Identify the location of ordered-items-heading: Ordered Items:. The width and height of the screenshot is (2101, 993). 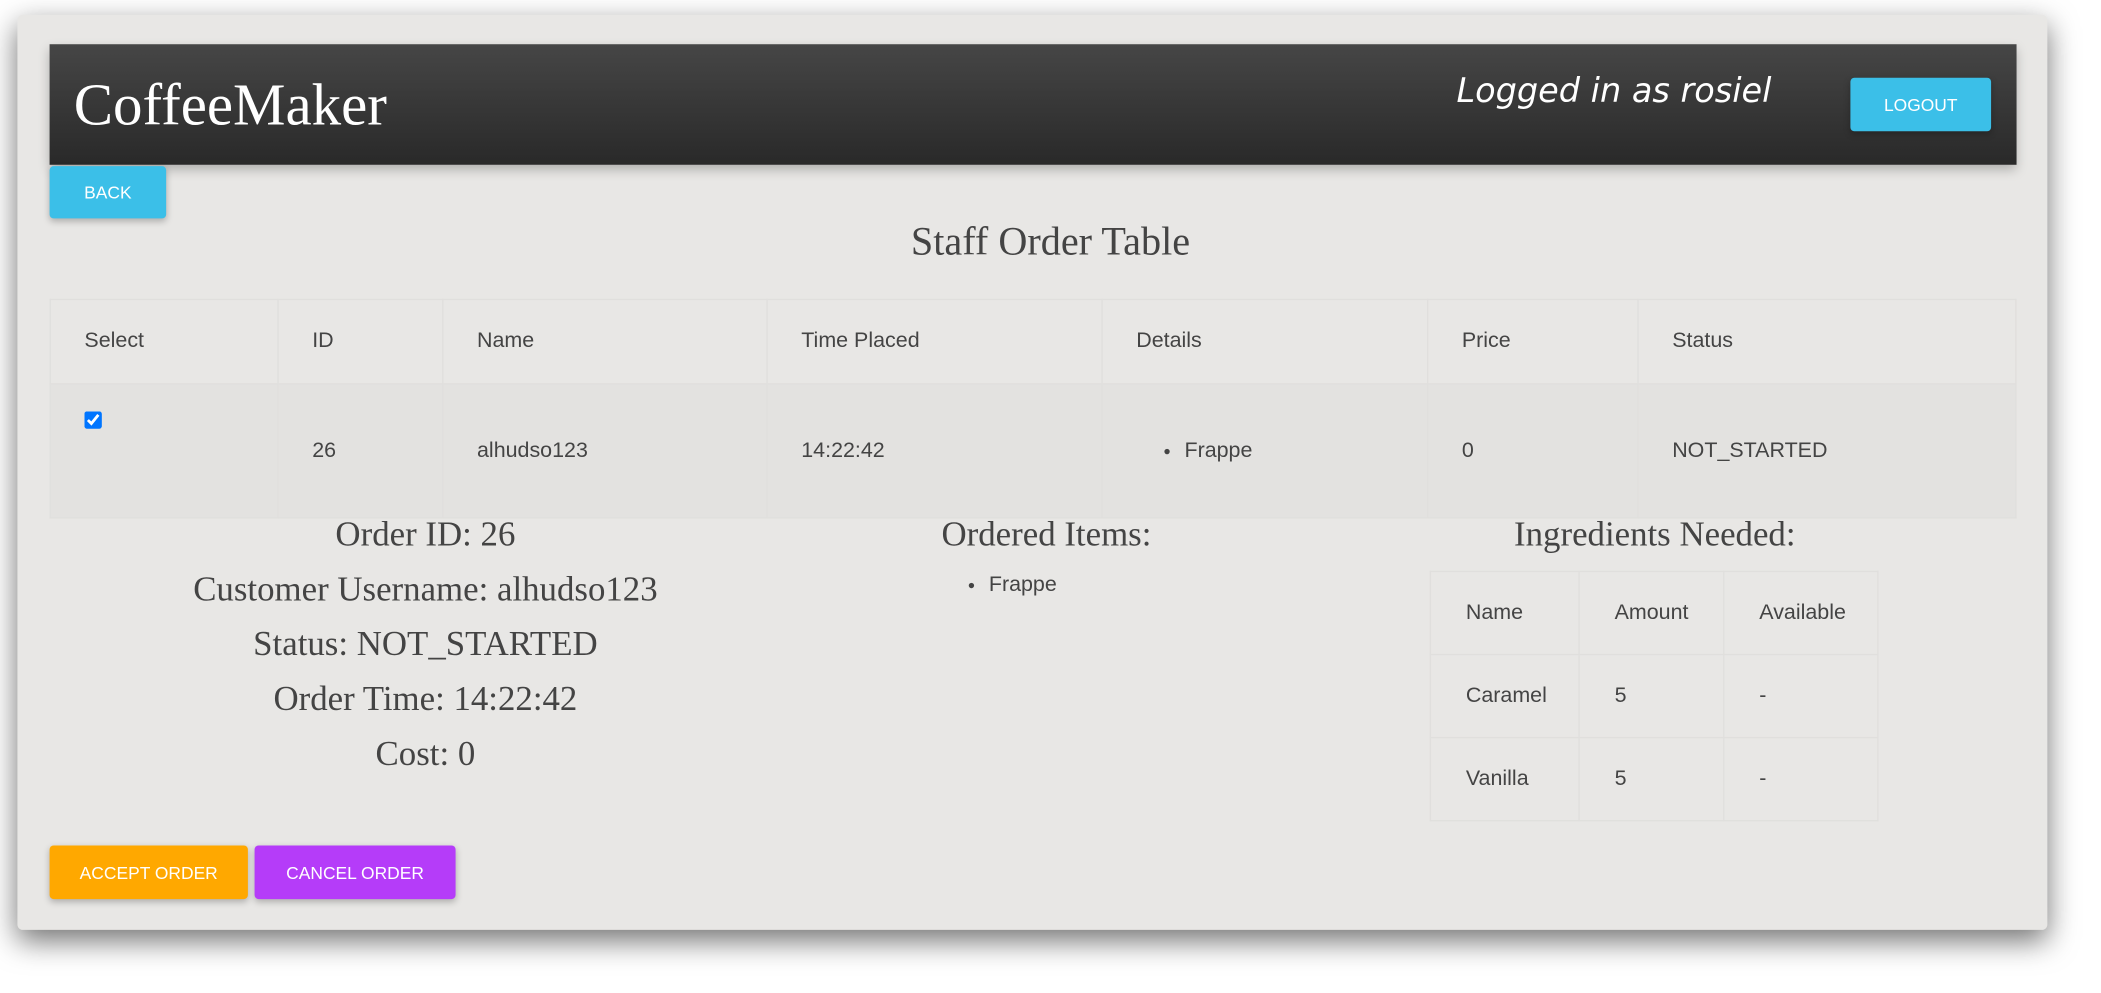
(1046, 534).